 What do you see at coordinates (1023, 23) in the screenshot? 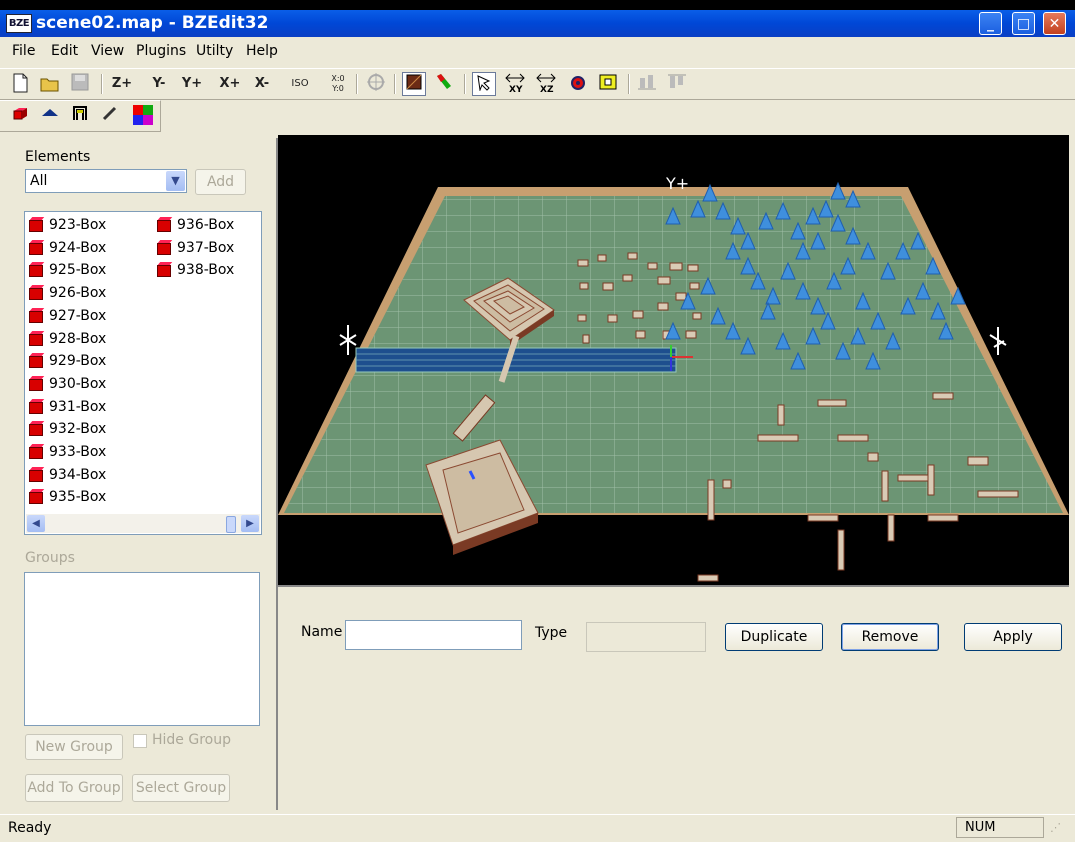
I see `maximize-button: □` at bounding box center [1023, 23].